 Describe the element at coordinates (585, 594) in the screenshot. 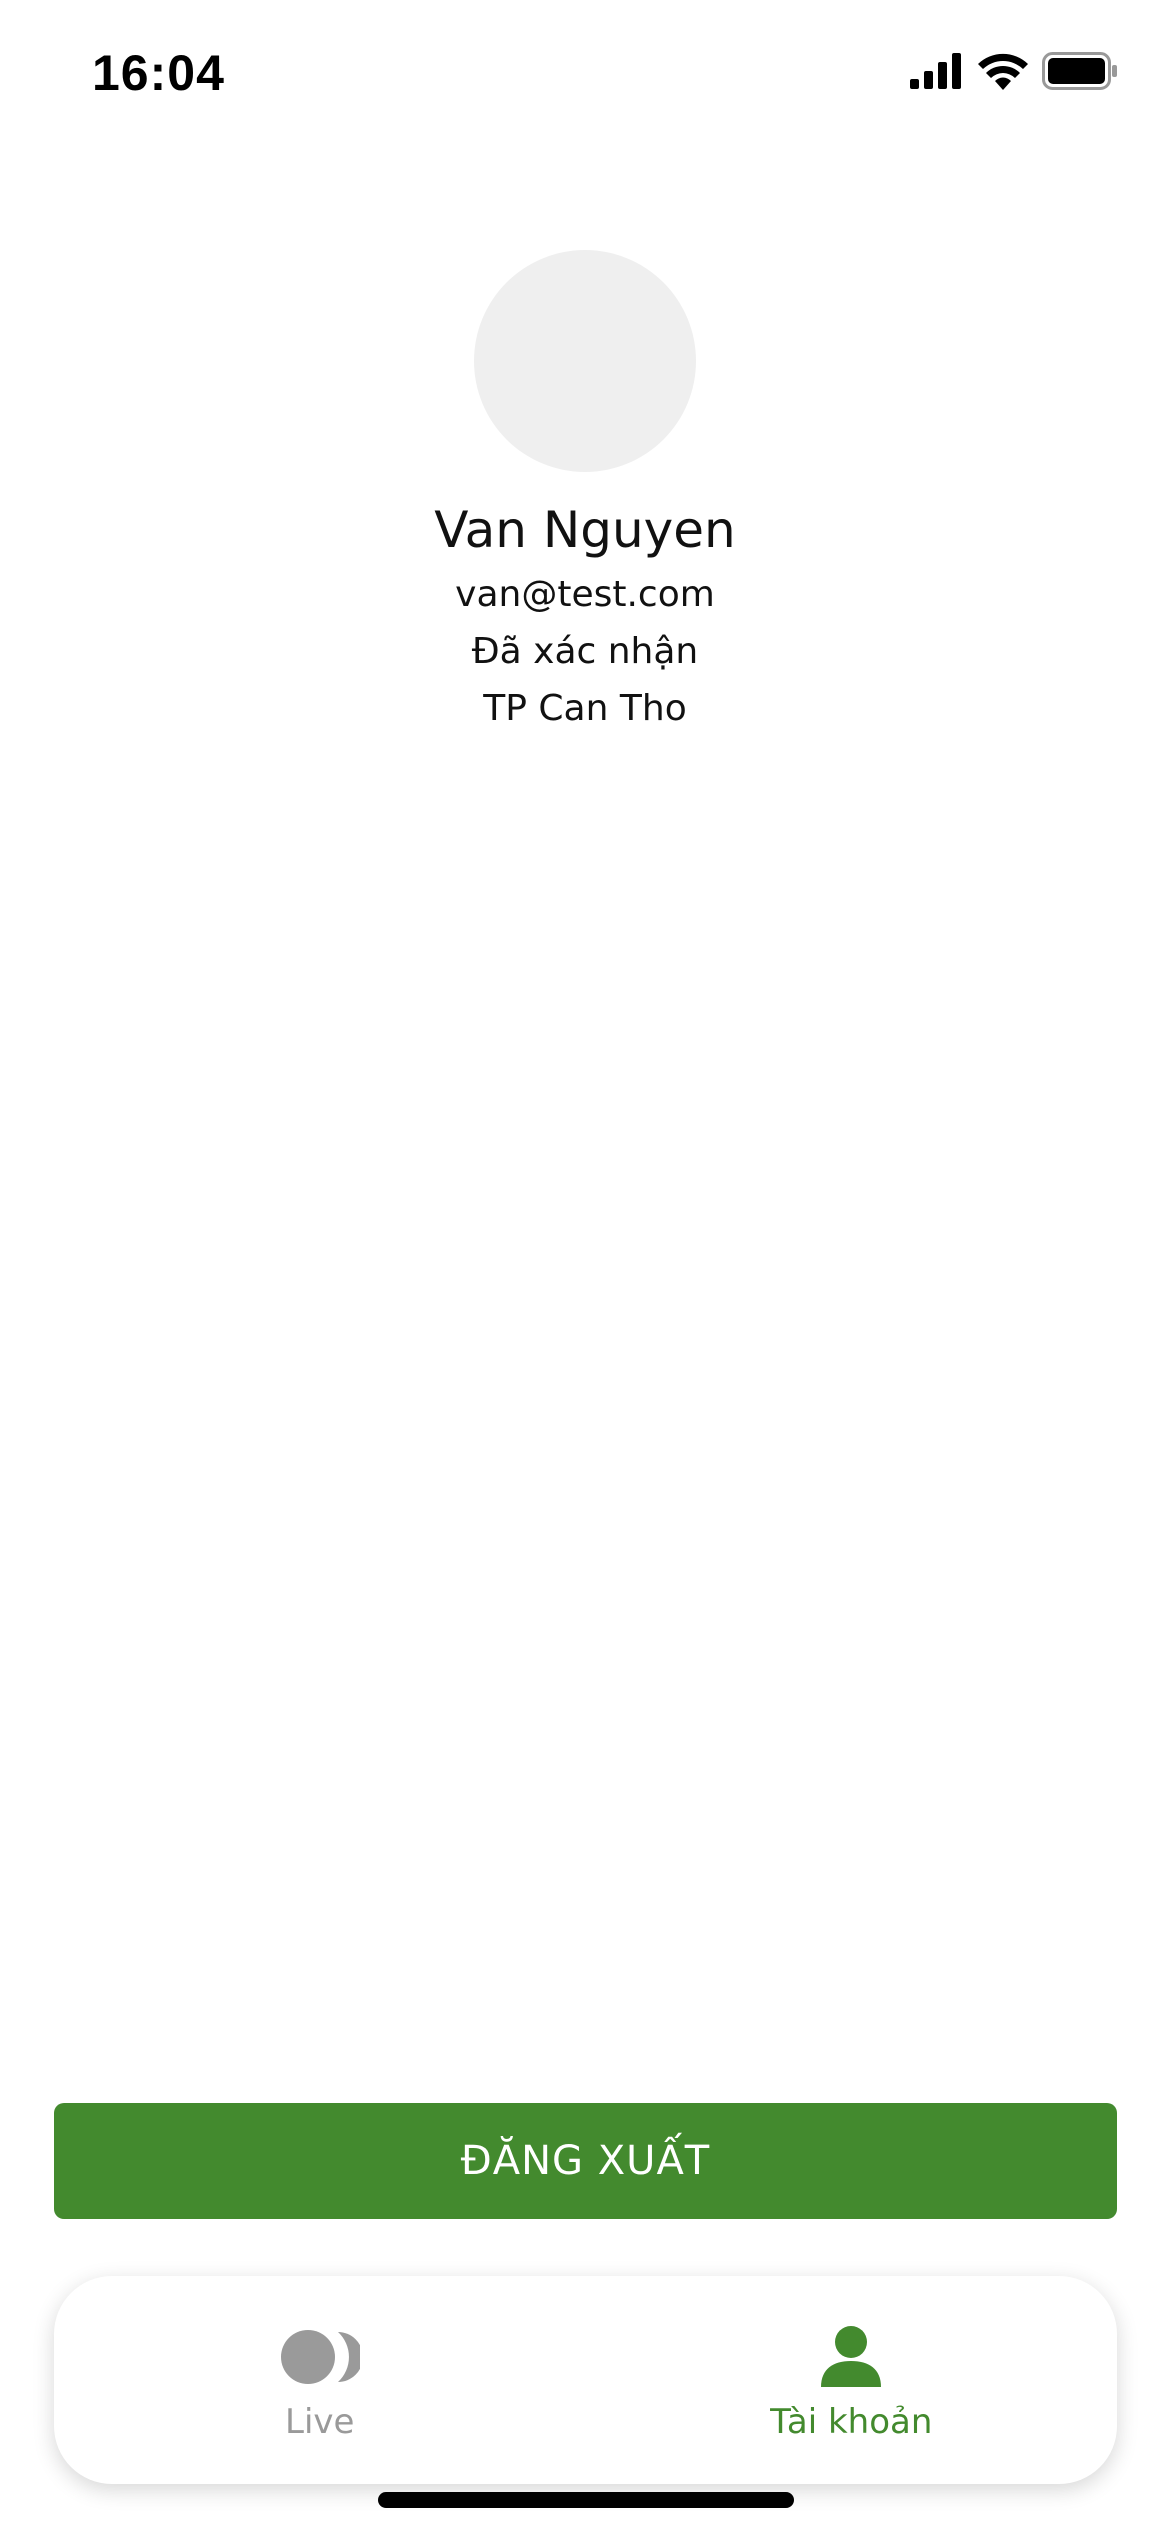

I see `profile-email: van@test.com` at that location.